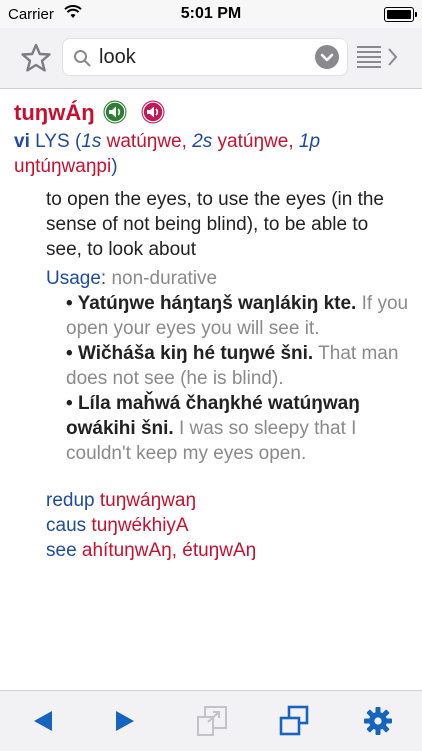 Image resolution: width=422 pixels, height=751 pixels. I want to click on search-field, so click(205, 57).